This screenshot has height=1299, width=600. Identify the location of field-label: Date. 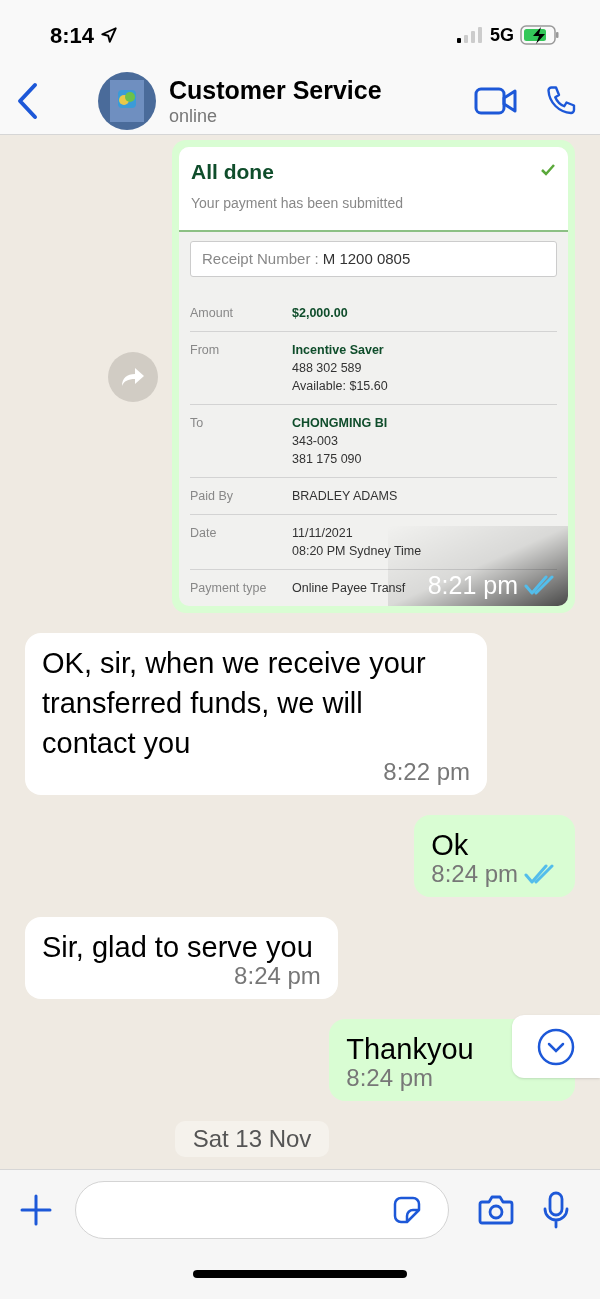
(204, 533).